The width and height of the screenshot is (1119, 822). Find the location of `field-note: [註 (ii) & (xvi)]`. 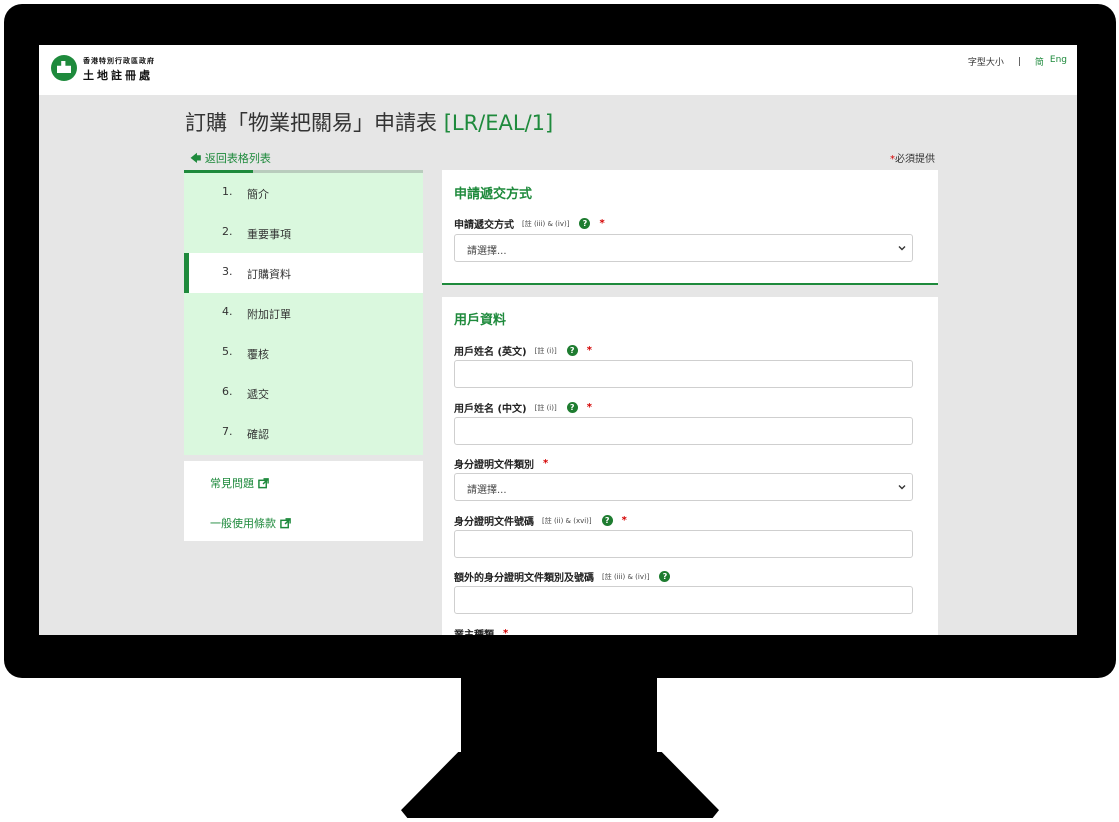

field-note: [註 (ii) & (xvi)] is located at coordinates (567, 520).